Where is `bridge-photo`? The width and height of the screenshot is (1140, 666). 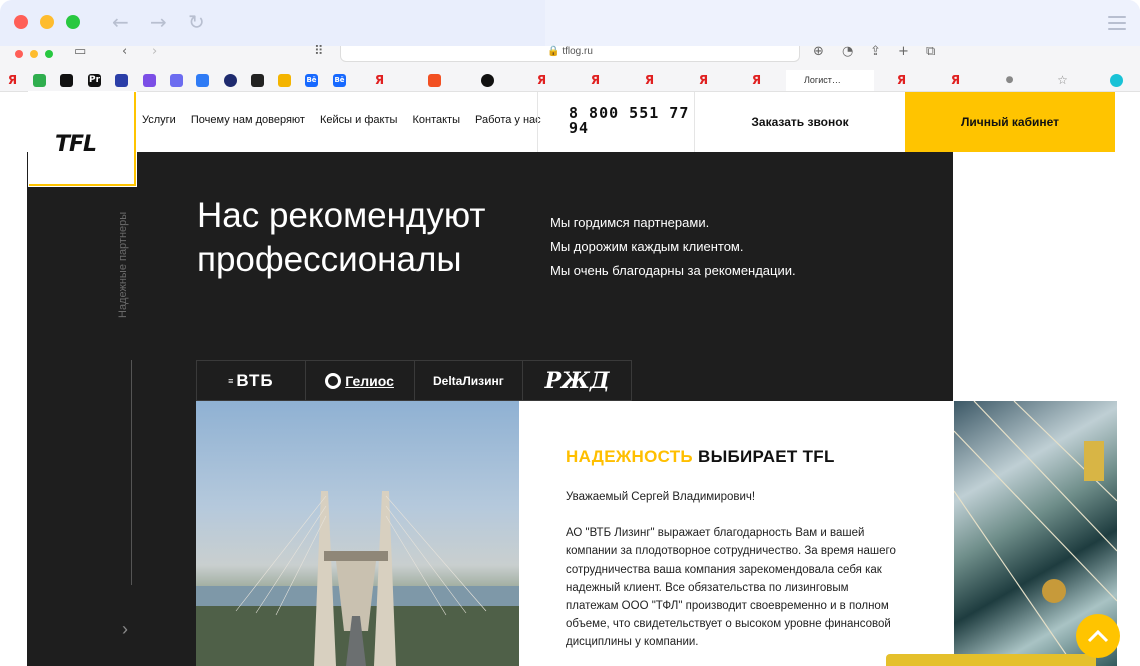 bridge-photo is located at coordinates (357, 533).